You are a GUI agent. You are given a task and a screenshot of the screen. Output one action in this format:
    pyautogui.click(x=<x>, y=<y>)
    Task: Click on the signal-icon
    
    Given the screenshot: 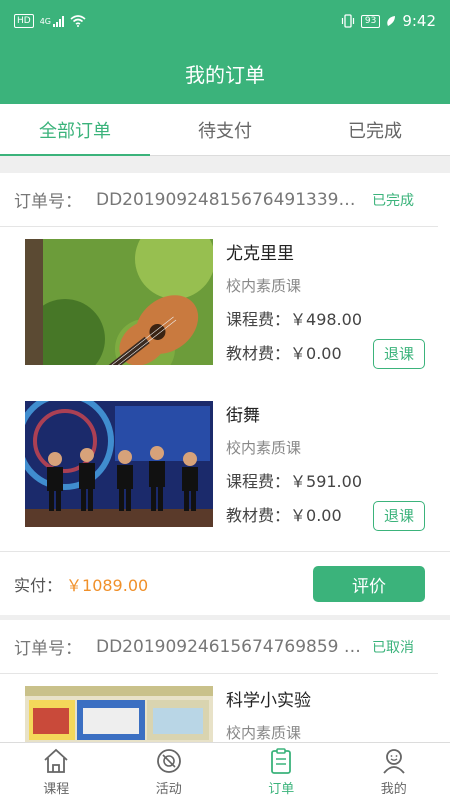 What is the action you would take?
    pyautogui.click(x=58, y=21)
    